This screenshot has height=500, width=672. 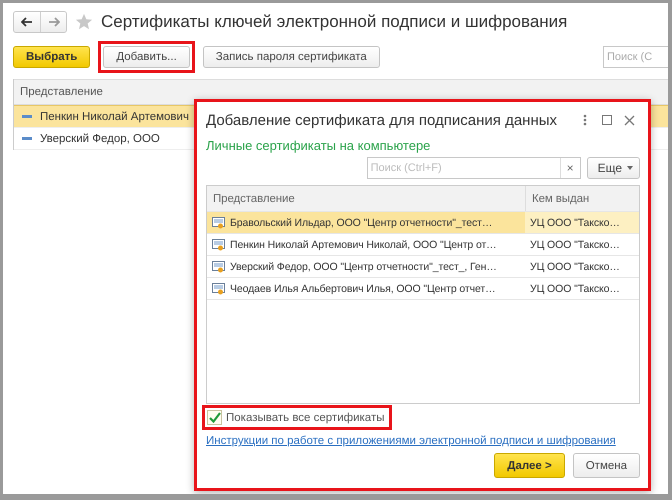 What do you see at coordinates (529, 465) in the screenshot?
I see `next-button: Далее >` at bounding box center [529, 465].